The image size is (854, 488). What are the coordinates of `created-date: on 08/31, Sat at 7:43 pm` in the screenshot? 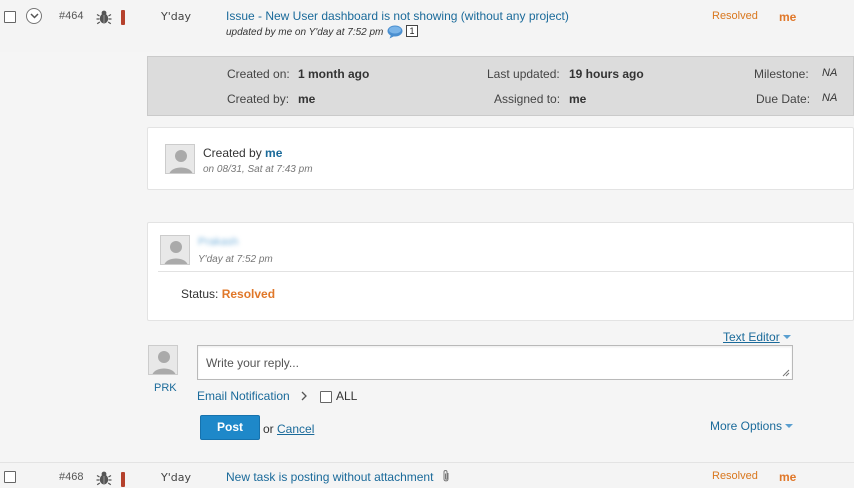 It's located at (258, 169).